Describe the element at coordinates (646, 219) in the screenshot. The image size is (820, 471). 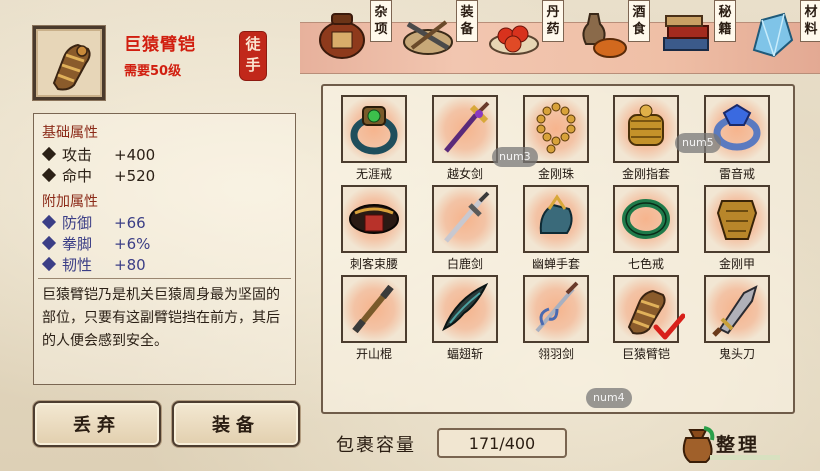
I see `jade-ring-icon` at that location.